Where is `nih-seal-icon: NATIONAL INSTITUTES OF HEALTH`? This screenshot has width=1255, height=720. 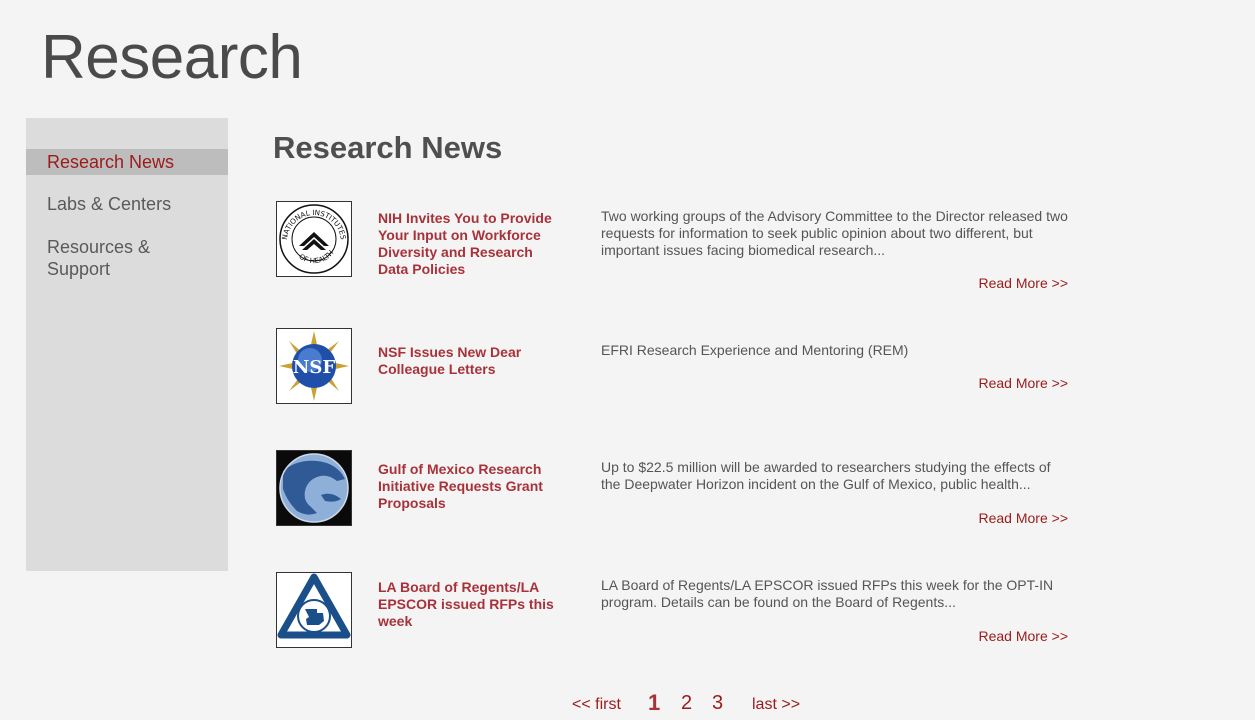
nih-seal-icon: NATIONAL INSTITUTES OF HEALTH is located at coordinates (314, 239).